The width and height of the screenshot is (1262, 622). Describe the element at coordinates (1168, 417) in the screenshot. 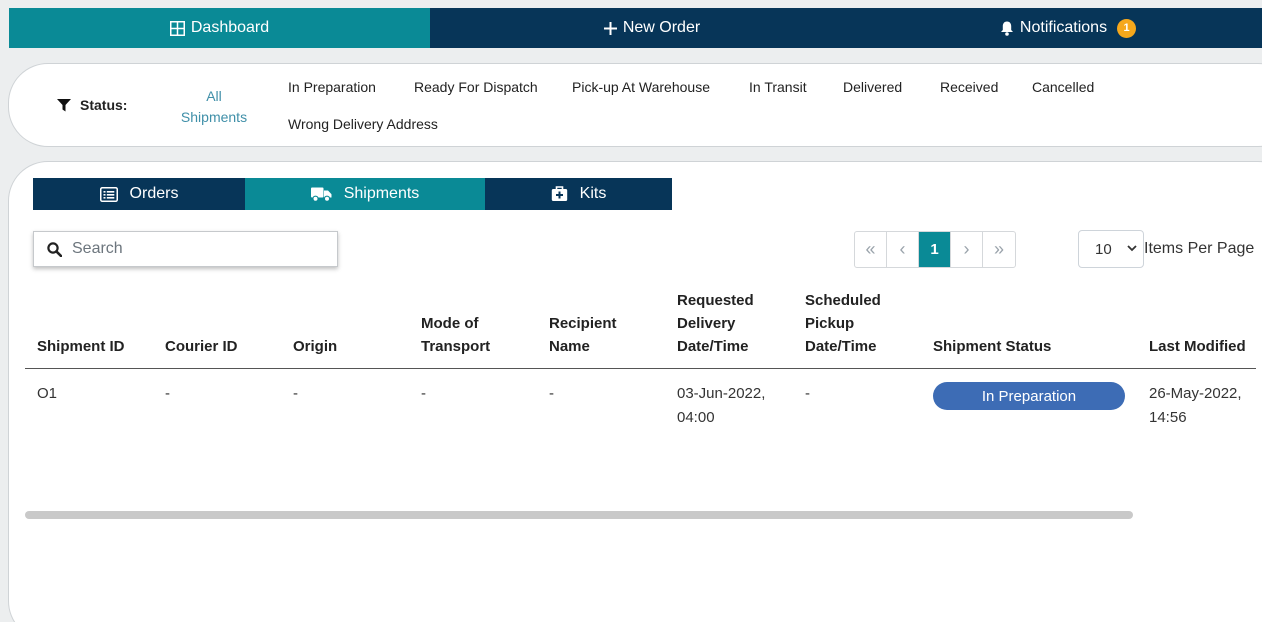

I see `cell-last-modified-time: 14:56` at that location.